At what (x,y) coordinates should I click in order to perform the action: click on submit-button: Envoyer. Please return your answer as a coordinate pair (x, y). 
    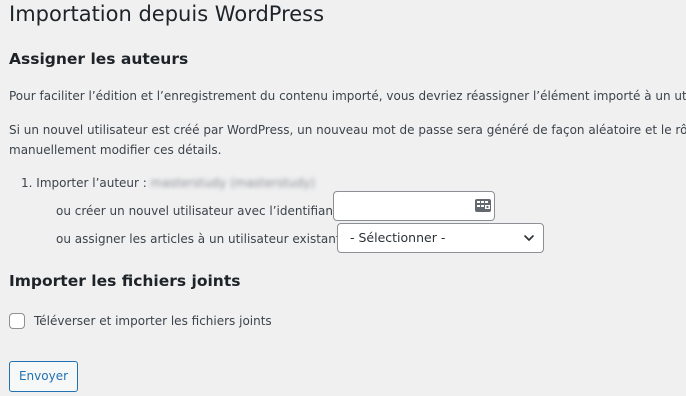
    Looking at the image, I should click on (43, 376).